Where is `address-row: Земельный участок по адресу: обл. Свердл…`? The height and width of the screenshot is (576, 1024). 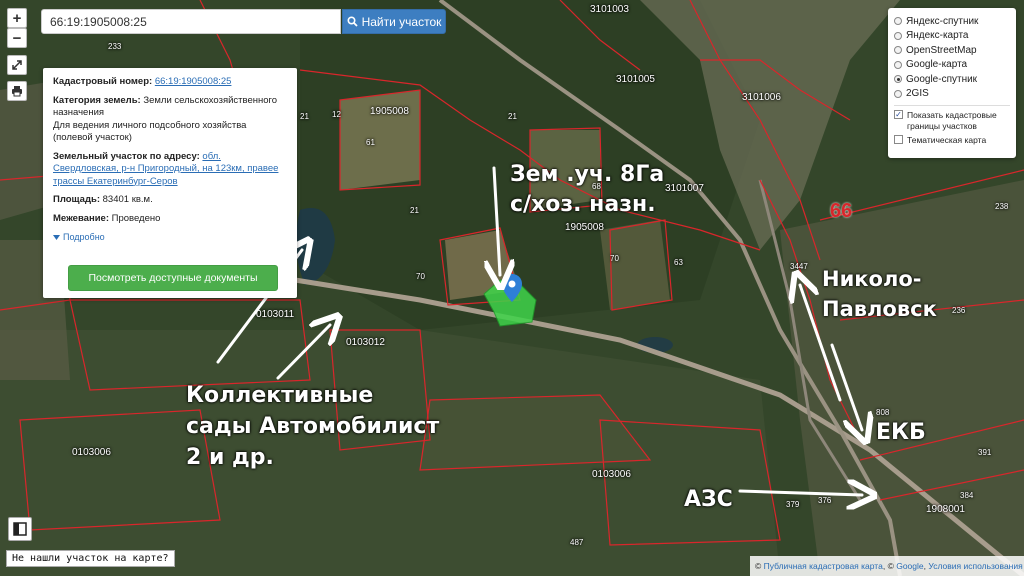 address-row: Земельный участок по адресу: обл. Свердл… is located at coordinates (170, 170).